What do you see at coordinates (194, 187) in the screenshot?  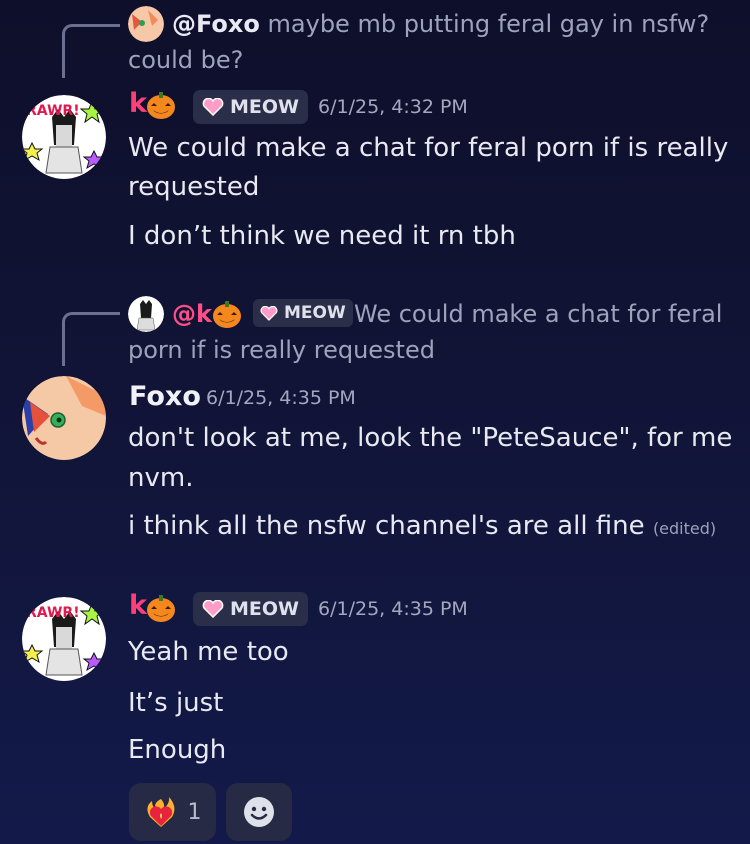 I see `message-line: requested` at bounding box center [194, 187].